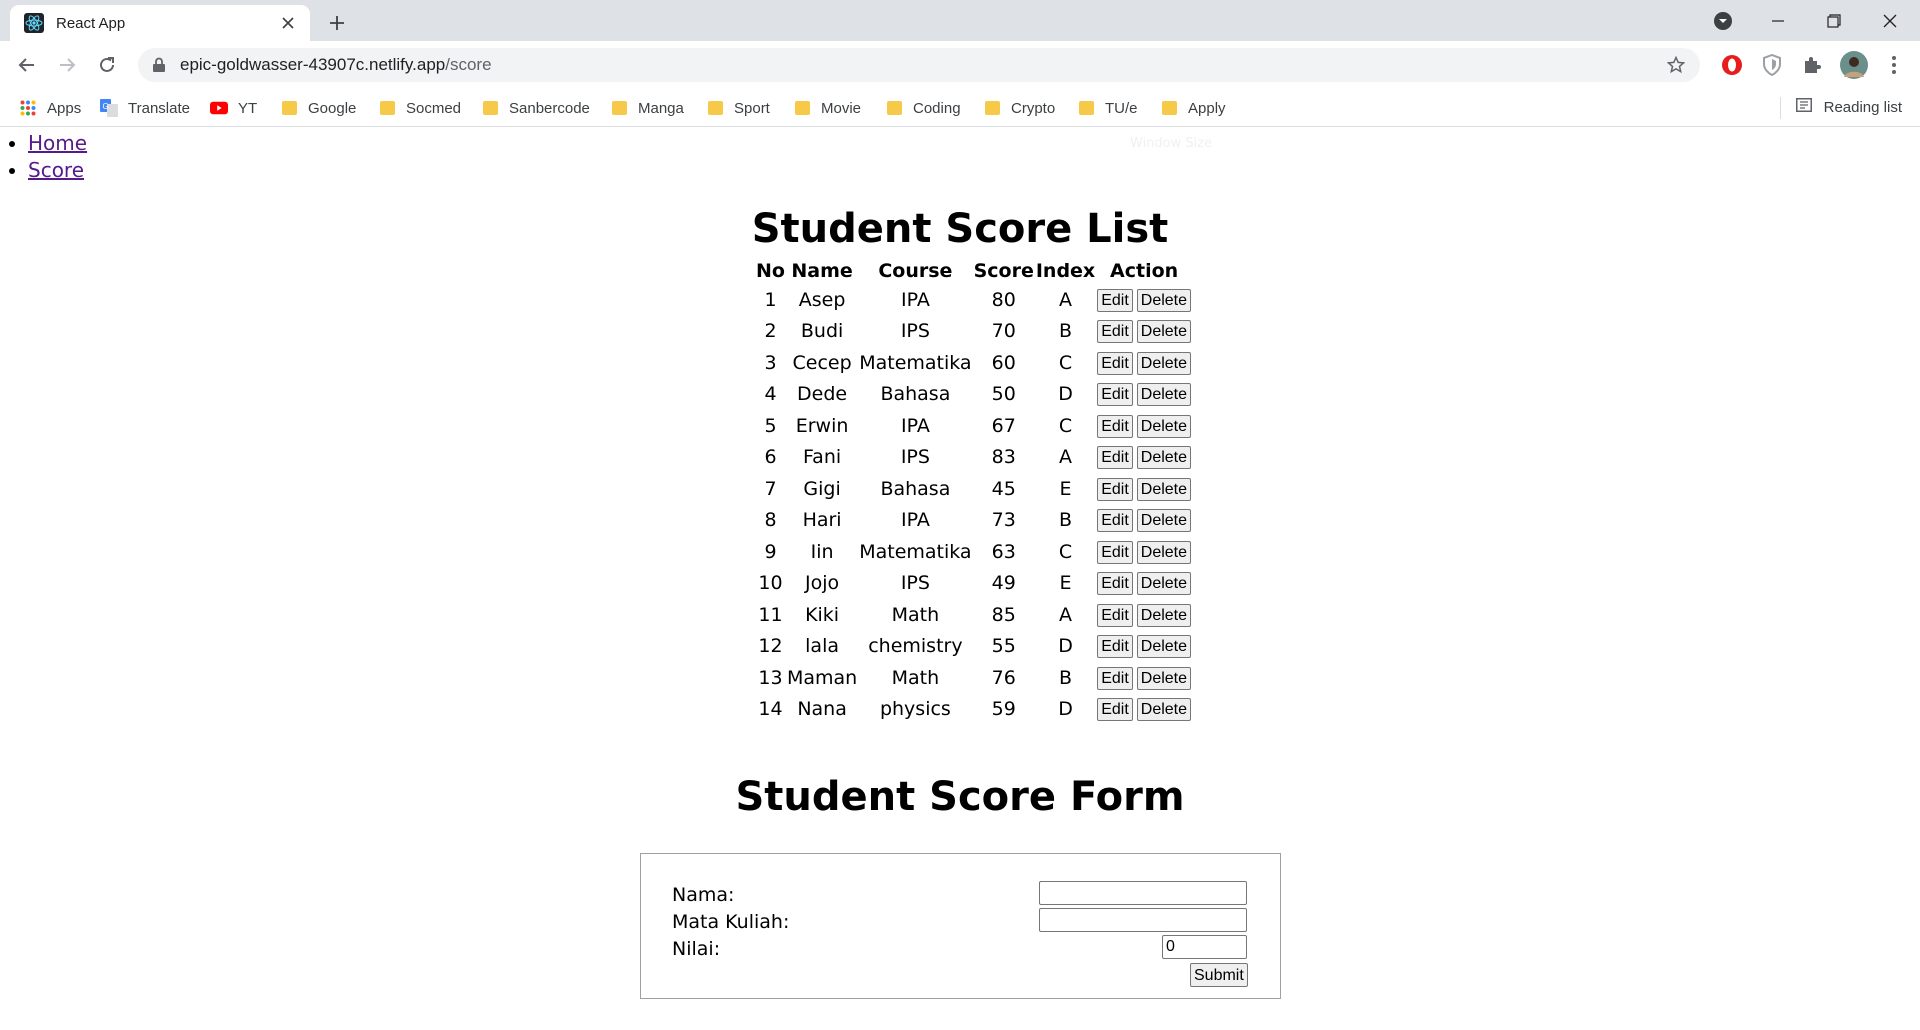 The width and height of the screenshot is (1920, 1030). I want to click on opera-extension-icon, so click(1732, 65).